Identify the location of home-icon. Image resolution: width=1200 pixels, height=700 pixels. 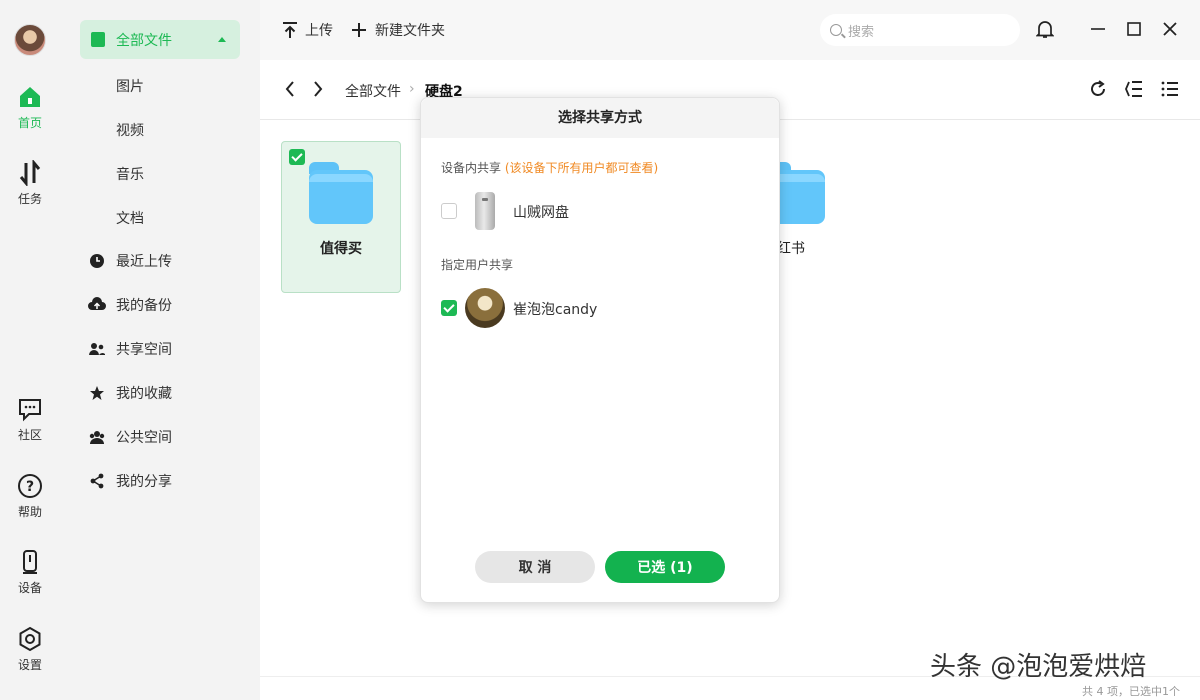
(30, 97).